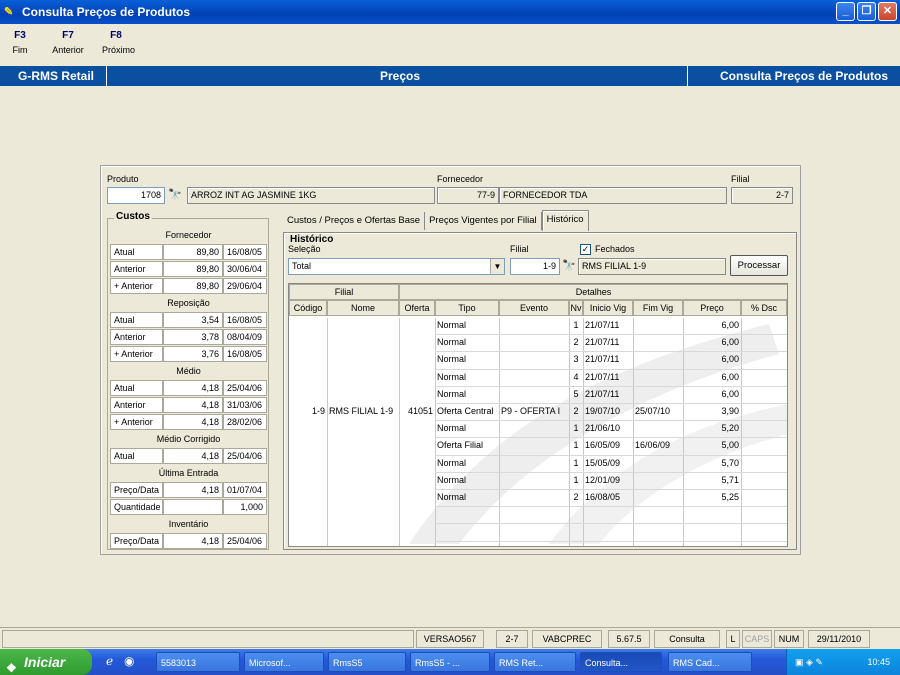 Image resolution: width=900 pixels, height=675 pixels. I want to click on custos-row-date: 29/06/04, so click(245, 286).